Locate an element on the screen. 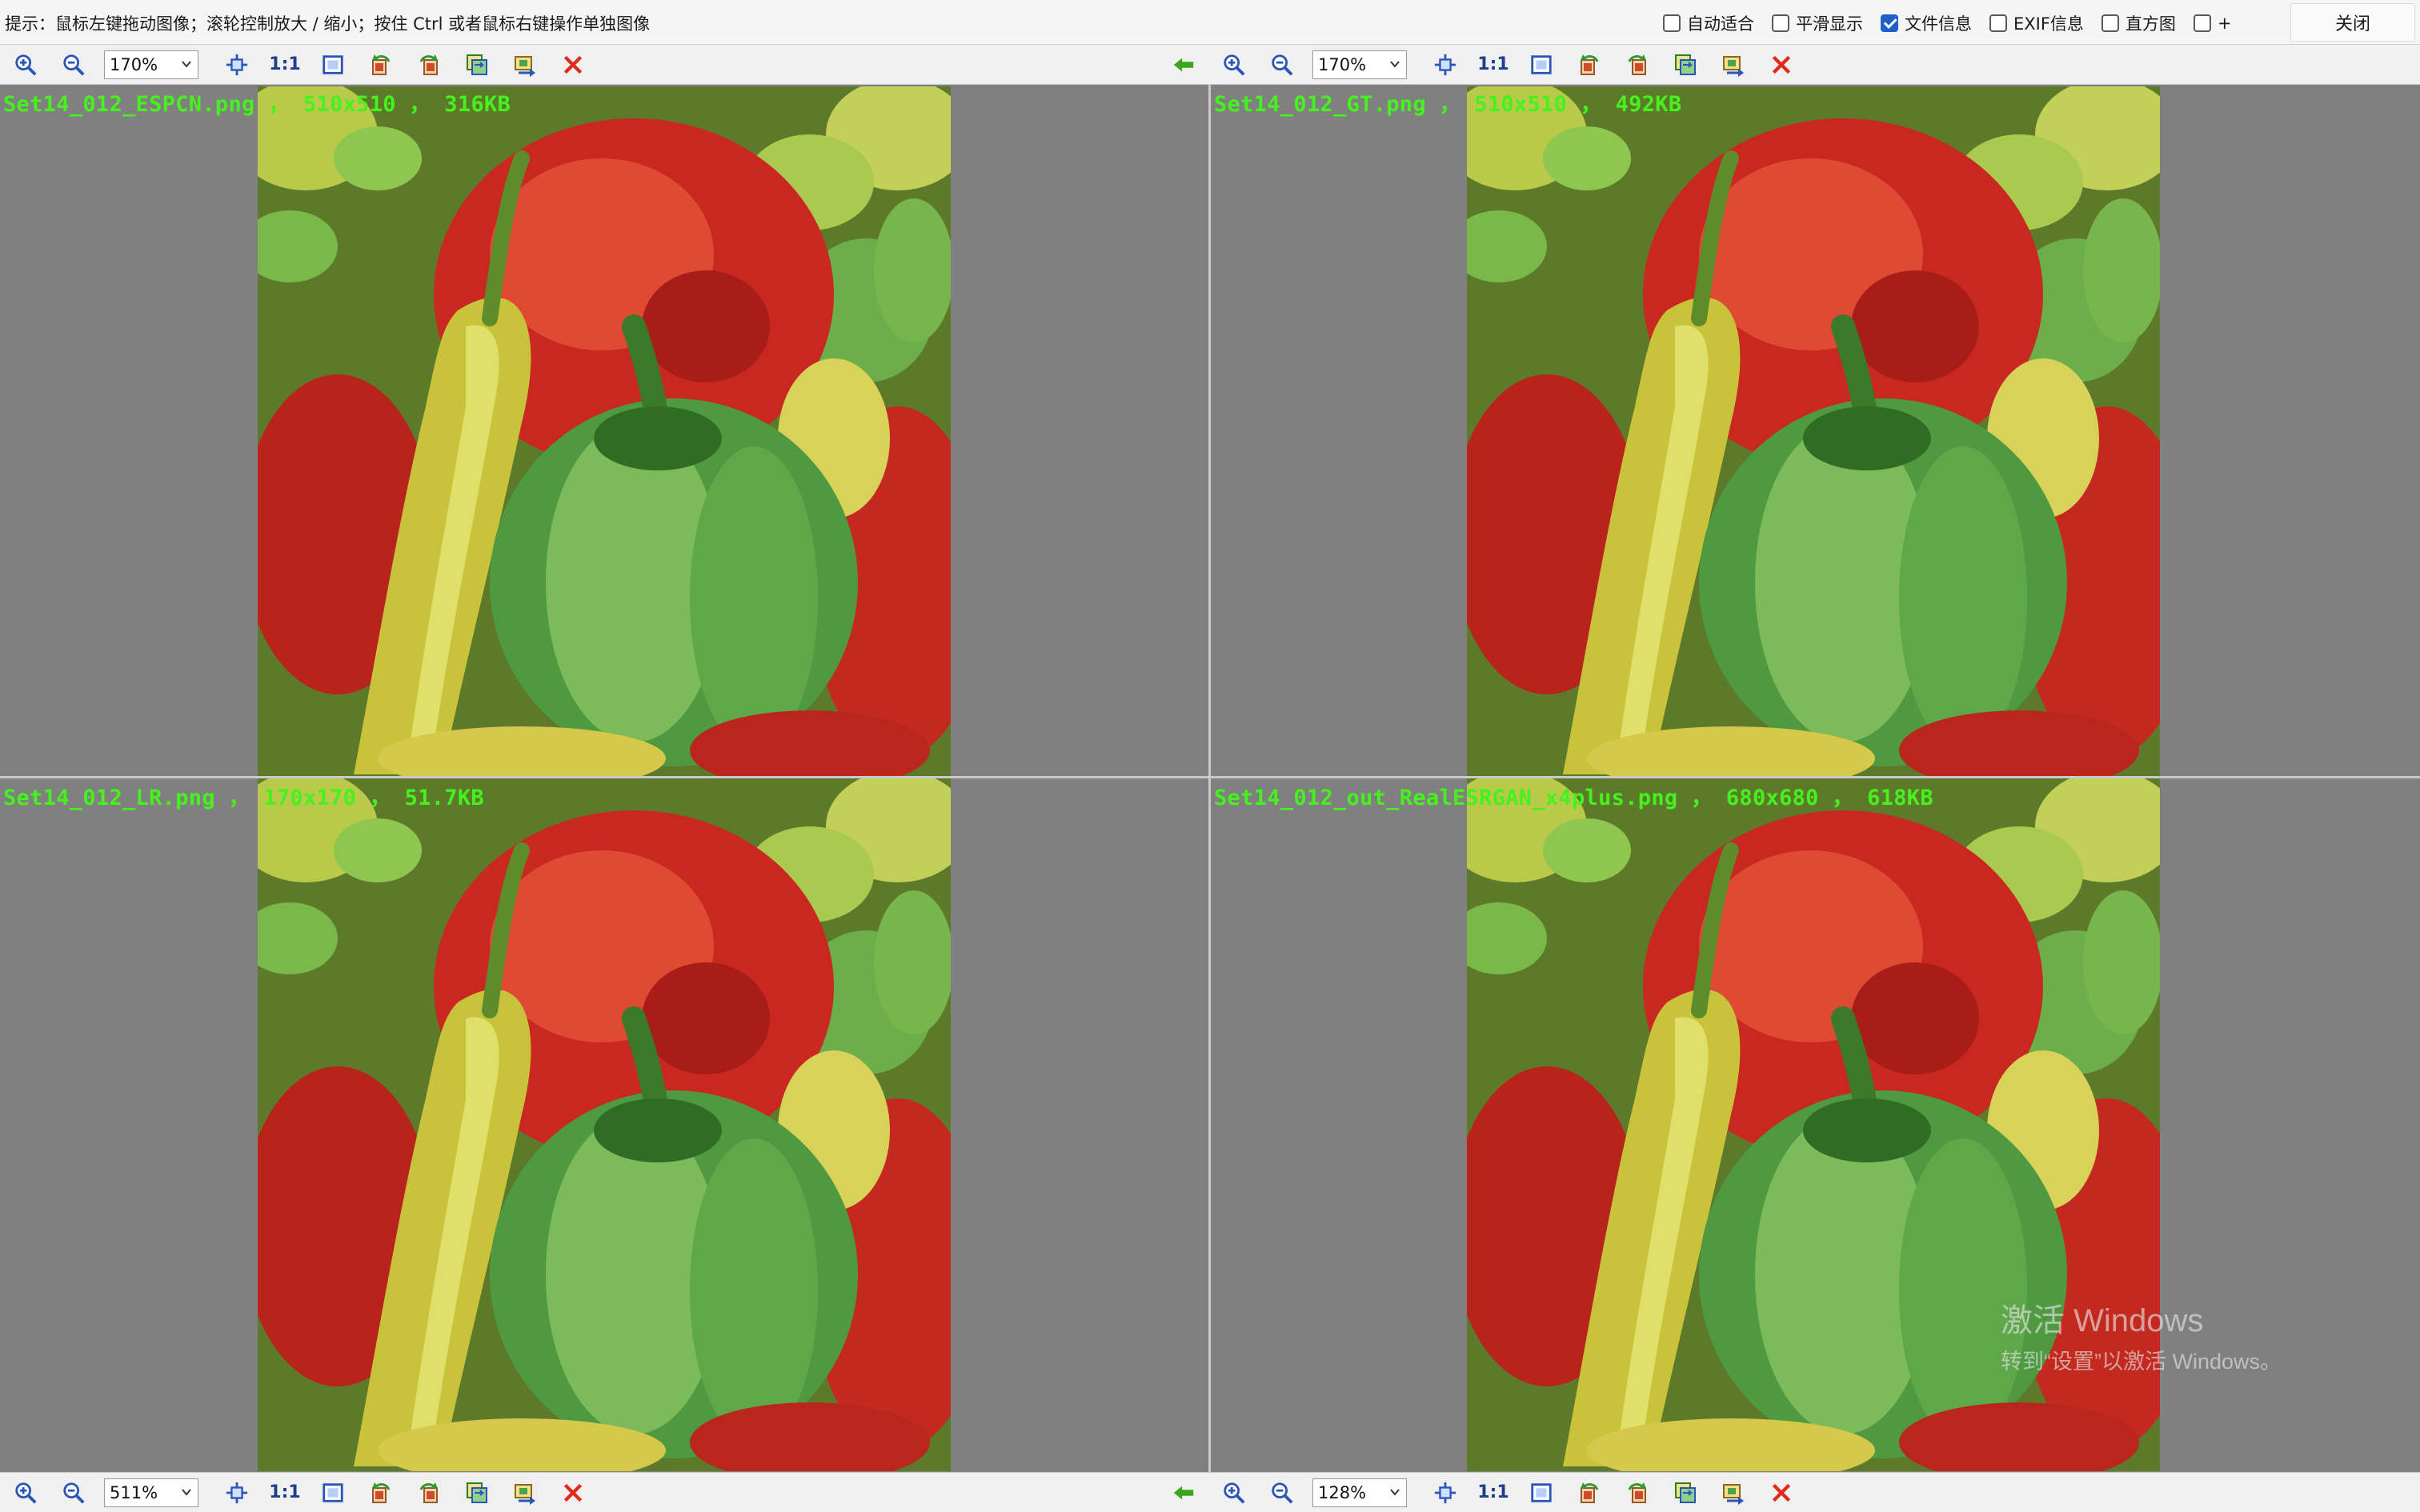 Image resolution: width=2420 pixels, height=1512 pixels. file-info-checkbox is located at coordinates (1889, 23).